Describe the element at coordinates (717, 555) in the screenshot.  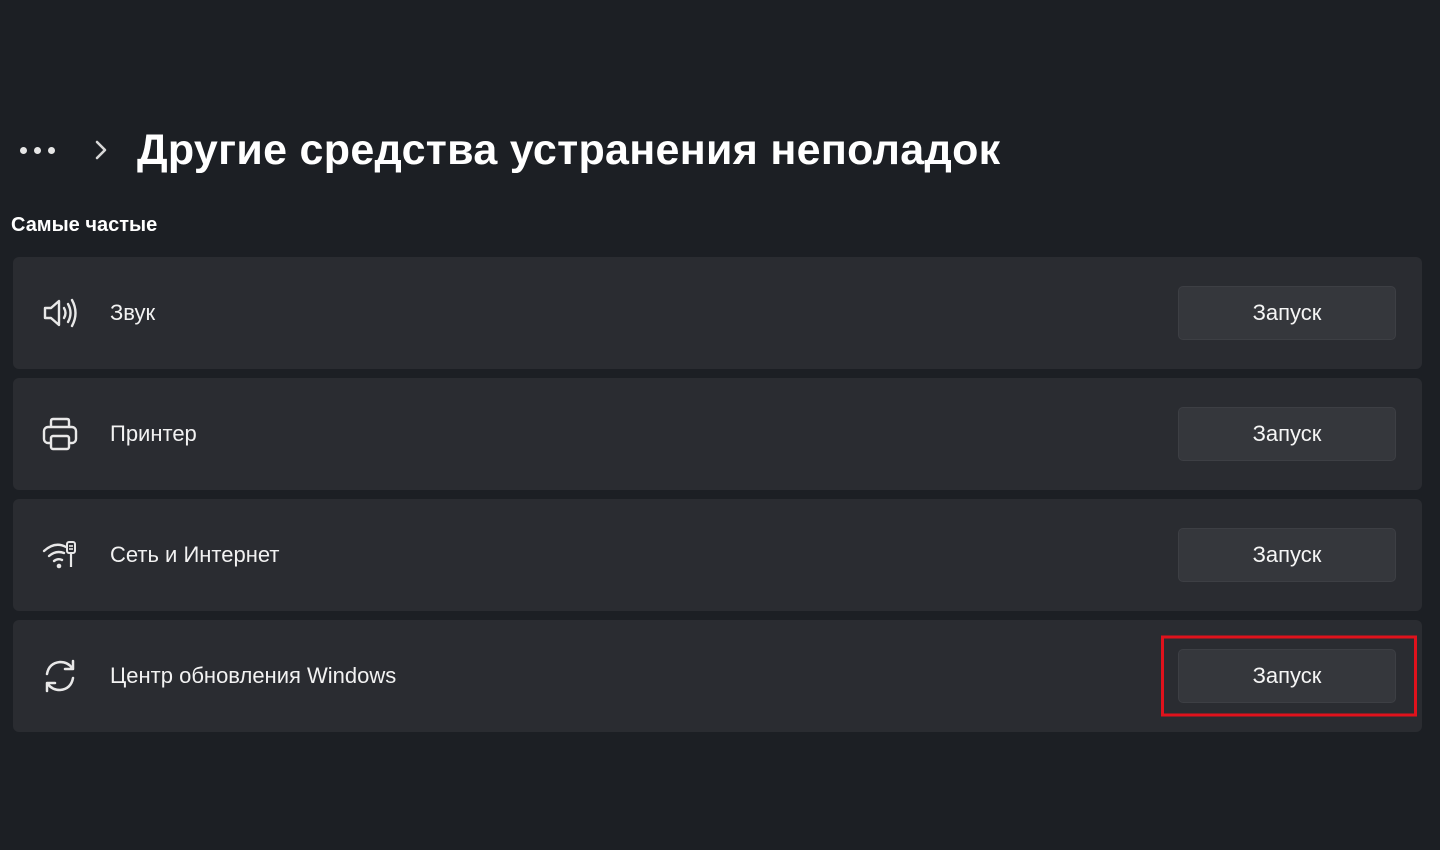
I see `troubleshooter-row-network: Сеть и Интернет Запуск` at that location.